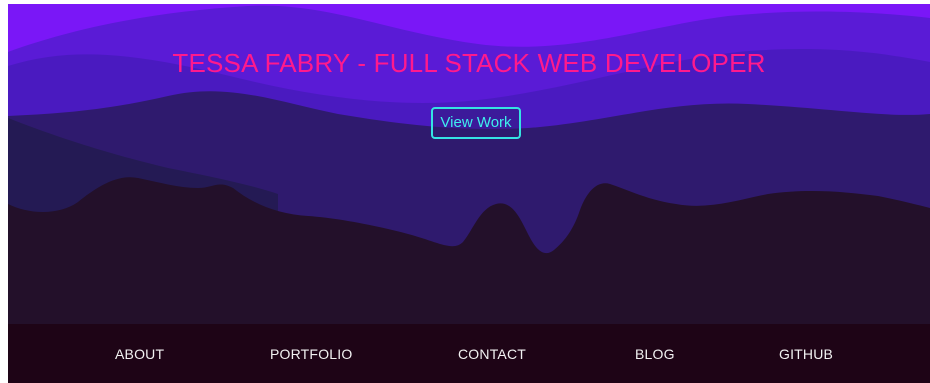 The height and width of the screenshot is (383, 930). I want to click on hero-title: TESSA FABRY - FULL STACK WEB DEVELOPER, so click(469, 63).